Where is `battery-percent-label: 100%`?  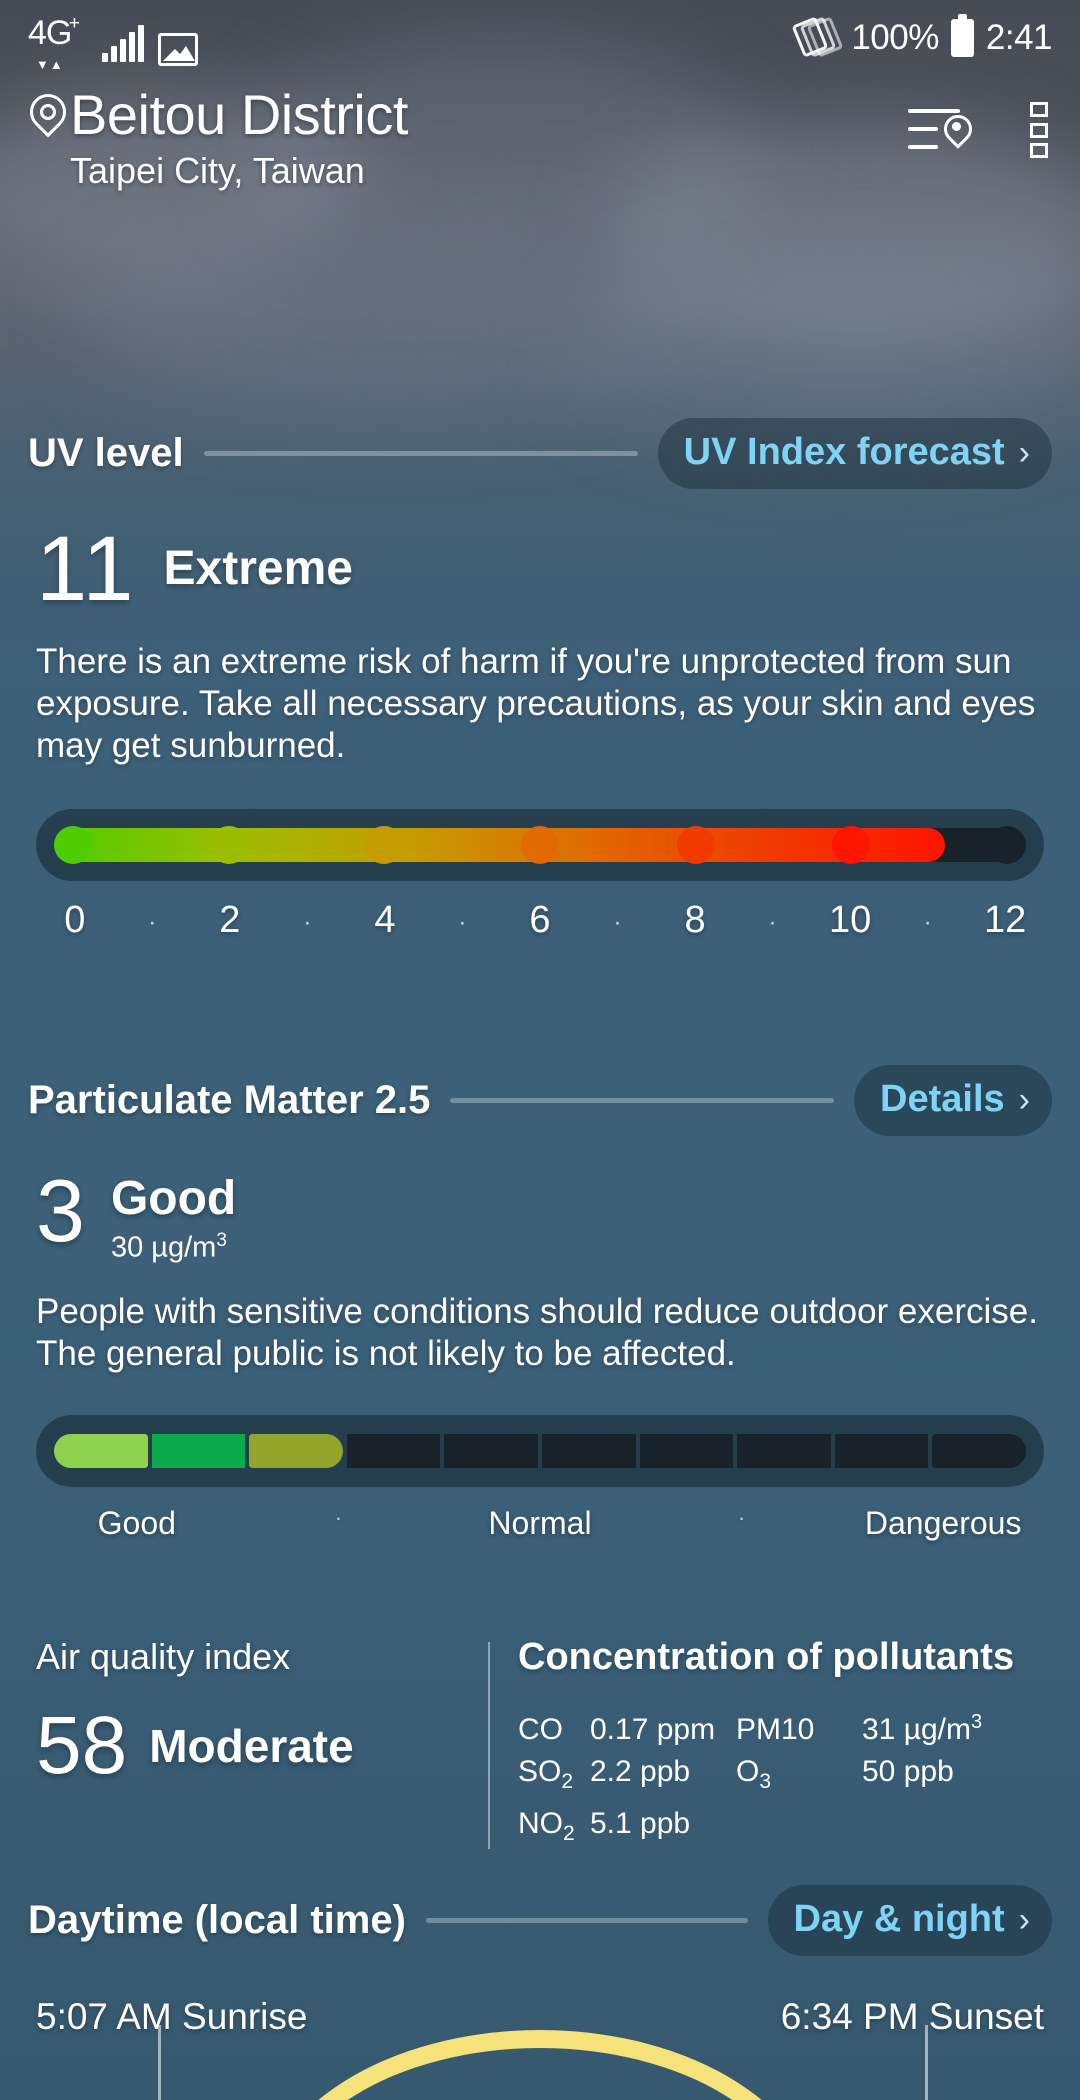 battery-percent-label: 100% is located at coordinates (895, 37).